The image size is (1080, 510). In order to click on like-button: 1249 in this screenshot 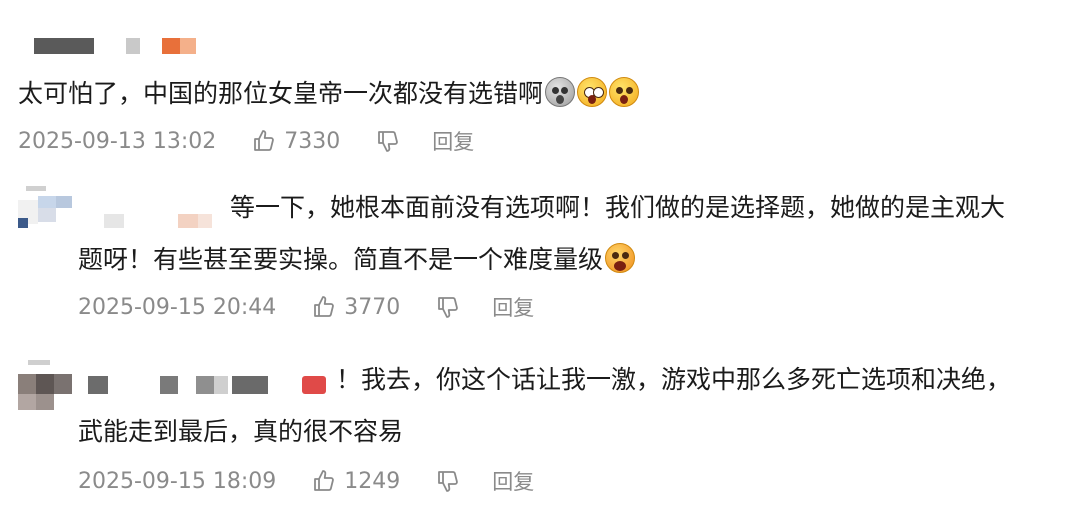, I will do `click(356, 481)`.